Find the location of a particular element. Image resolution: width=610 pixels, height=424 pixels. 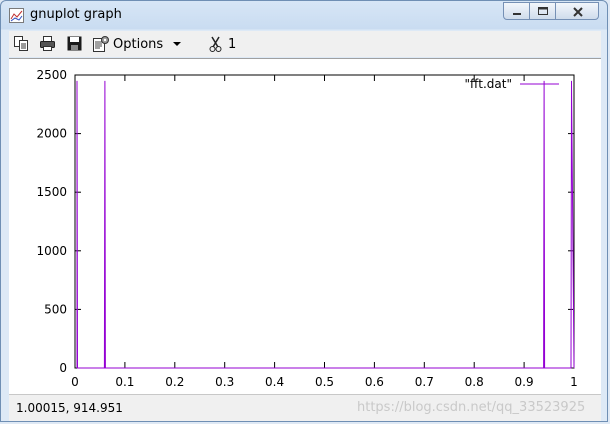

x-tick-label: 0.3 is located at coordinates (224, 382).